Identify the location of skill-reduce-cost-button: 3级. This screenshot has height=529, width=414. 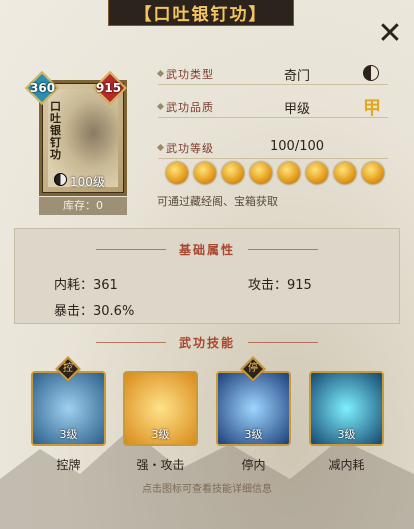
(346, 408).